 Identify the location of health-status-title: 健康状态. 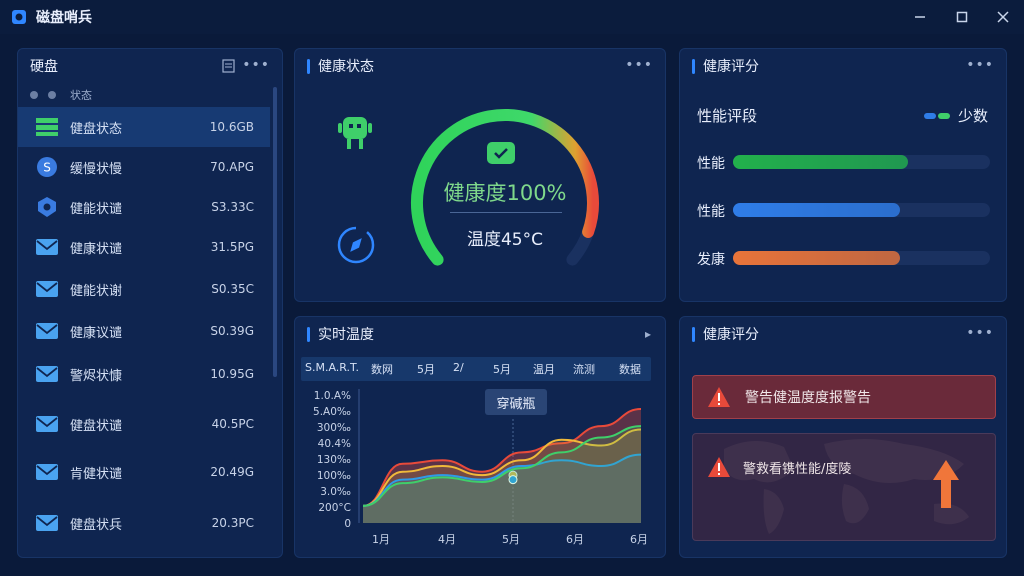
(346, 67).